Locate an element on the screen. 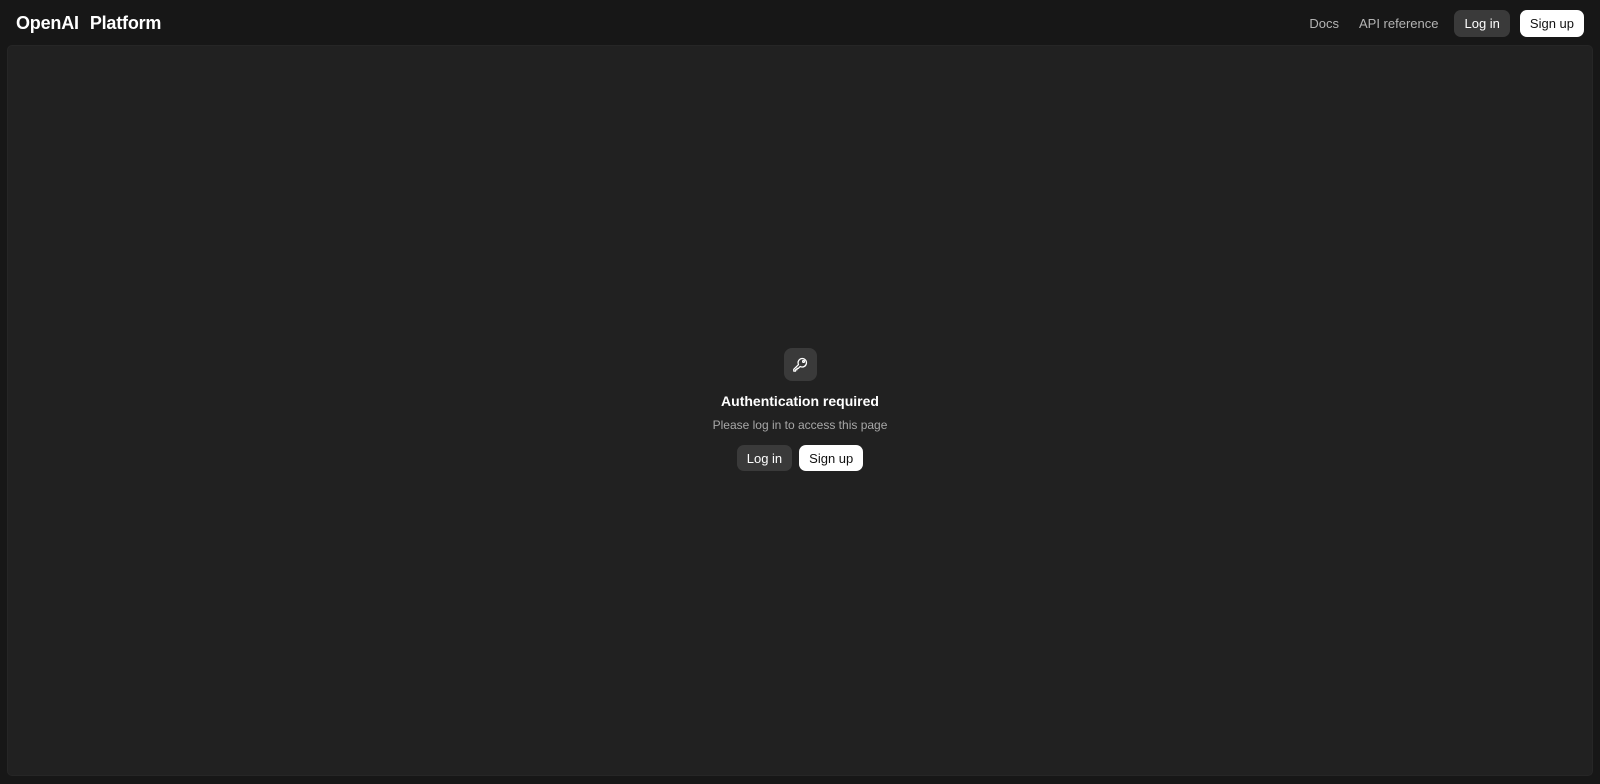  header-signup-button: Sign up is located at coordinates (1551, 23).